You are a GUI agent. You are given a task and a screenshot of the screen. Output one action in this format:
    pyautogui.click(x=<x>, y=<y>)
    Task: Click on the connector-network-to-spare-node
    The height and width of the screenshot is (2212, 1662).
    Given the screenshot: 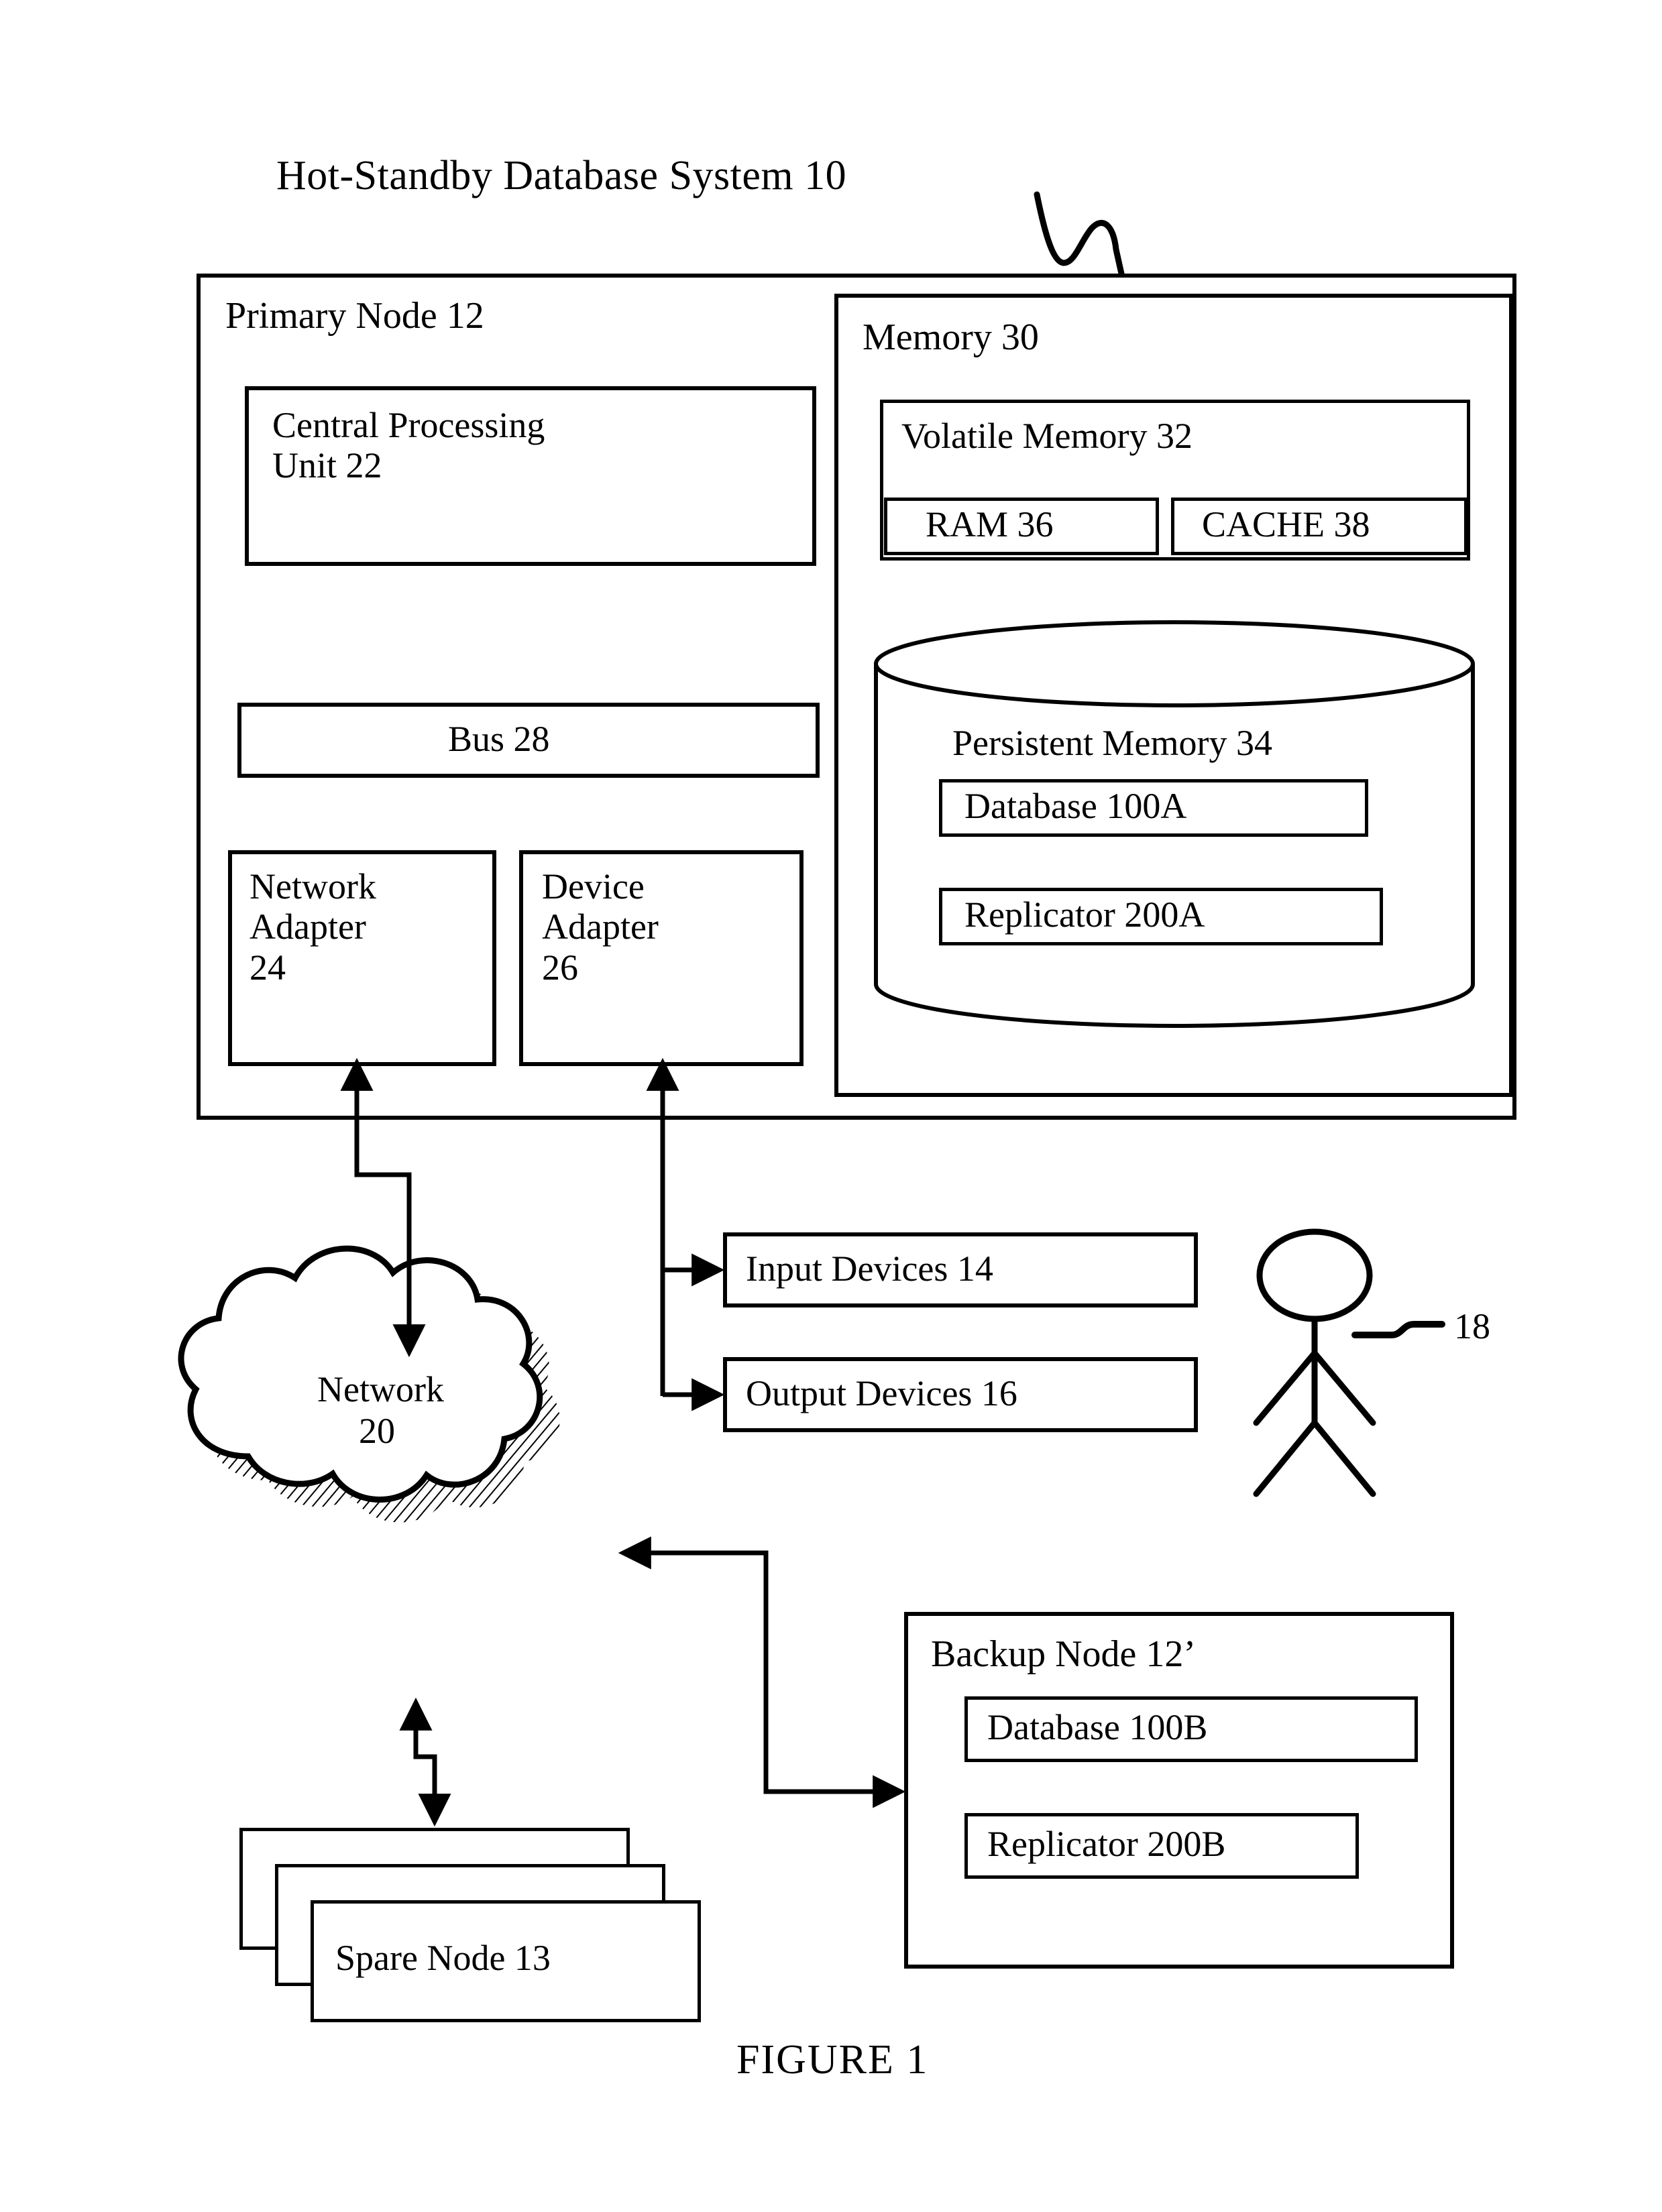 What is the action you would take?
    pyautogui.click(x=425, y=1762)
    